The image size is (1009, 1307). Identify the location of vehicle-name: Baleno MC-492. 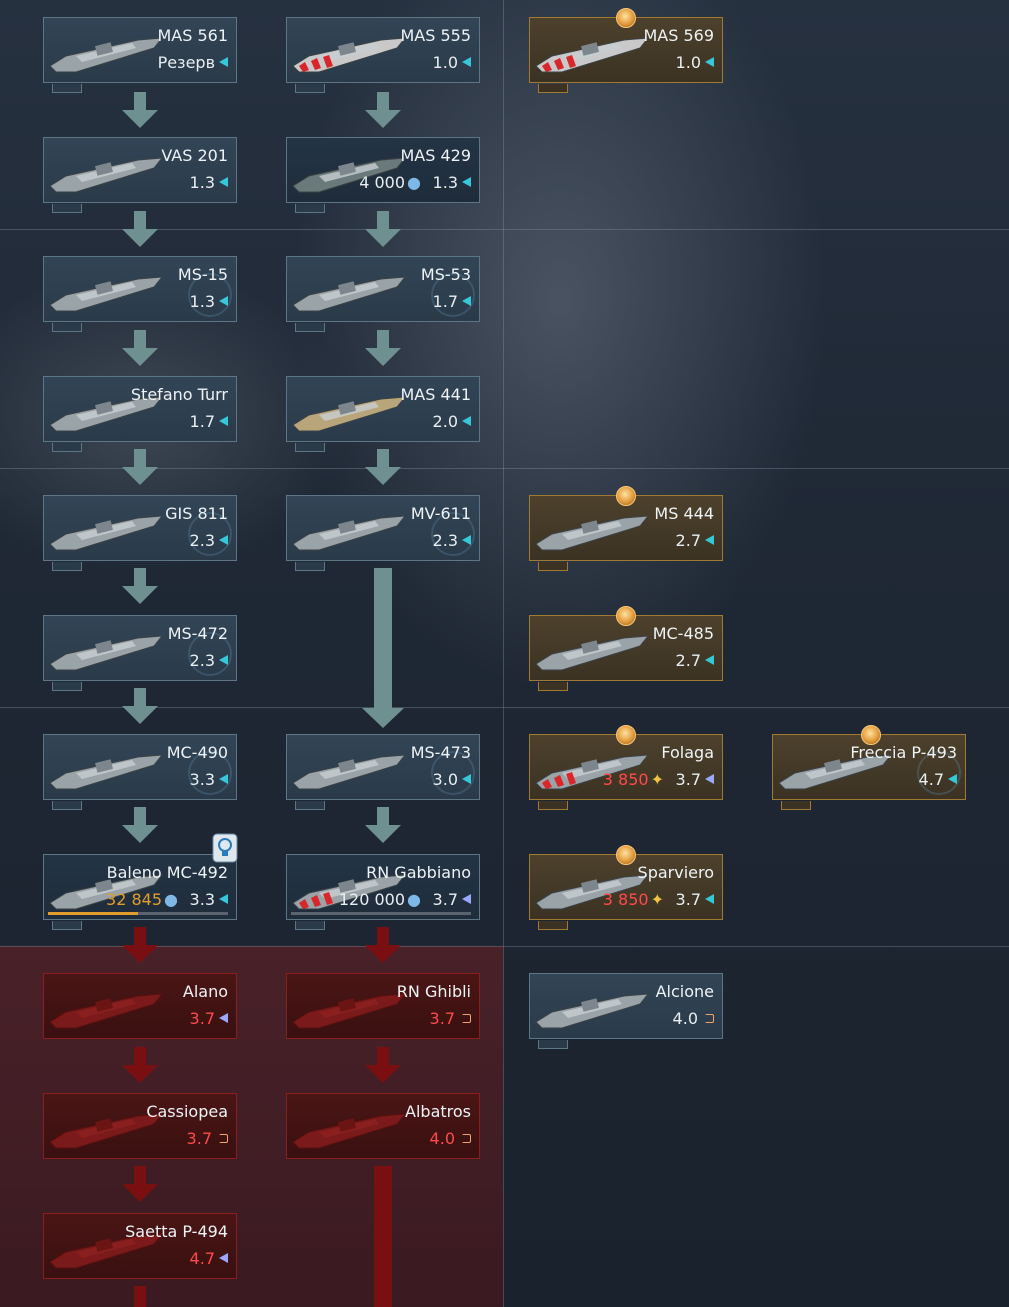
(167, 872).